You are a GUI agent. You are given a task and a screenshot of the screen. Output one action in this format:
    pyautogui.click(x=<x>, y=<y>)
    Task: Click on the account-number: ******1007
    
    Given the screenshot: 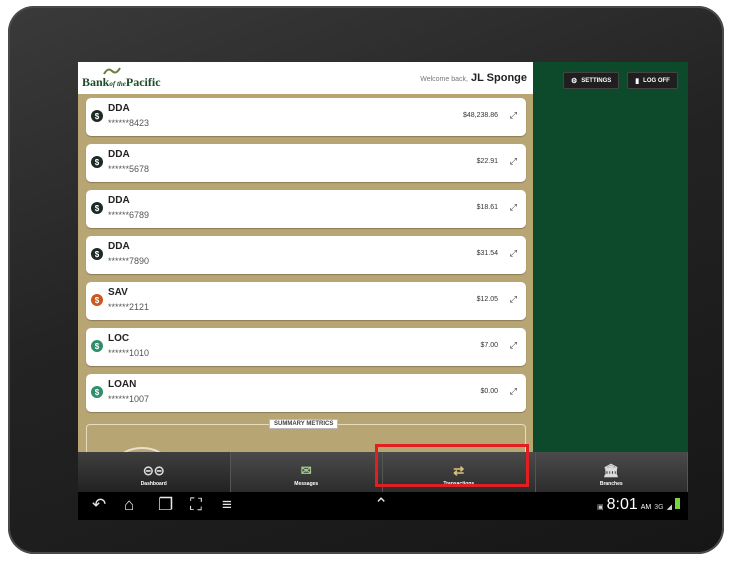 What is the action you would take?
    pyautogui.click(x=129, y=399)
    